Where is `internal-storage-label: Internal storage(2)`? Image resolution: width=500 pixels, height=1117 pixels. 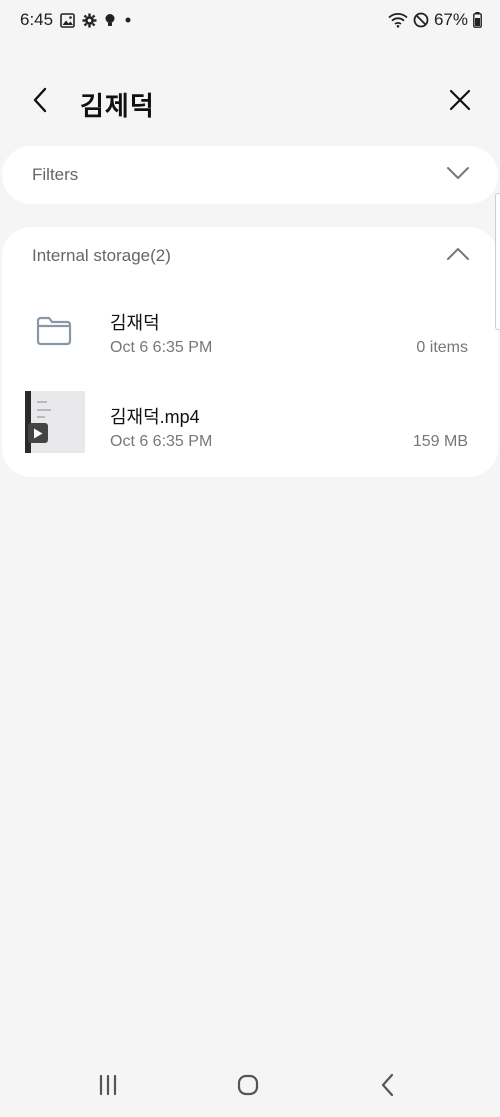 internal-storage-label: Internal storage(2) is located at coordinates (101, 255).